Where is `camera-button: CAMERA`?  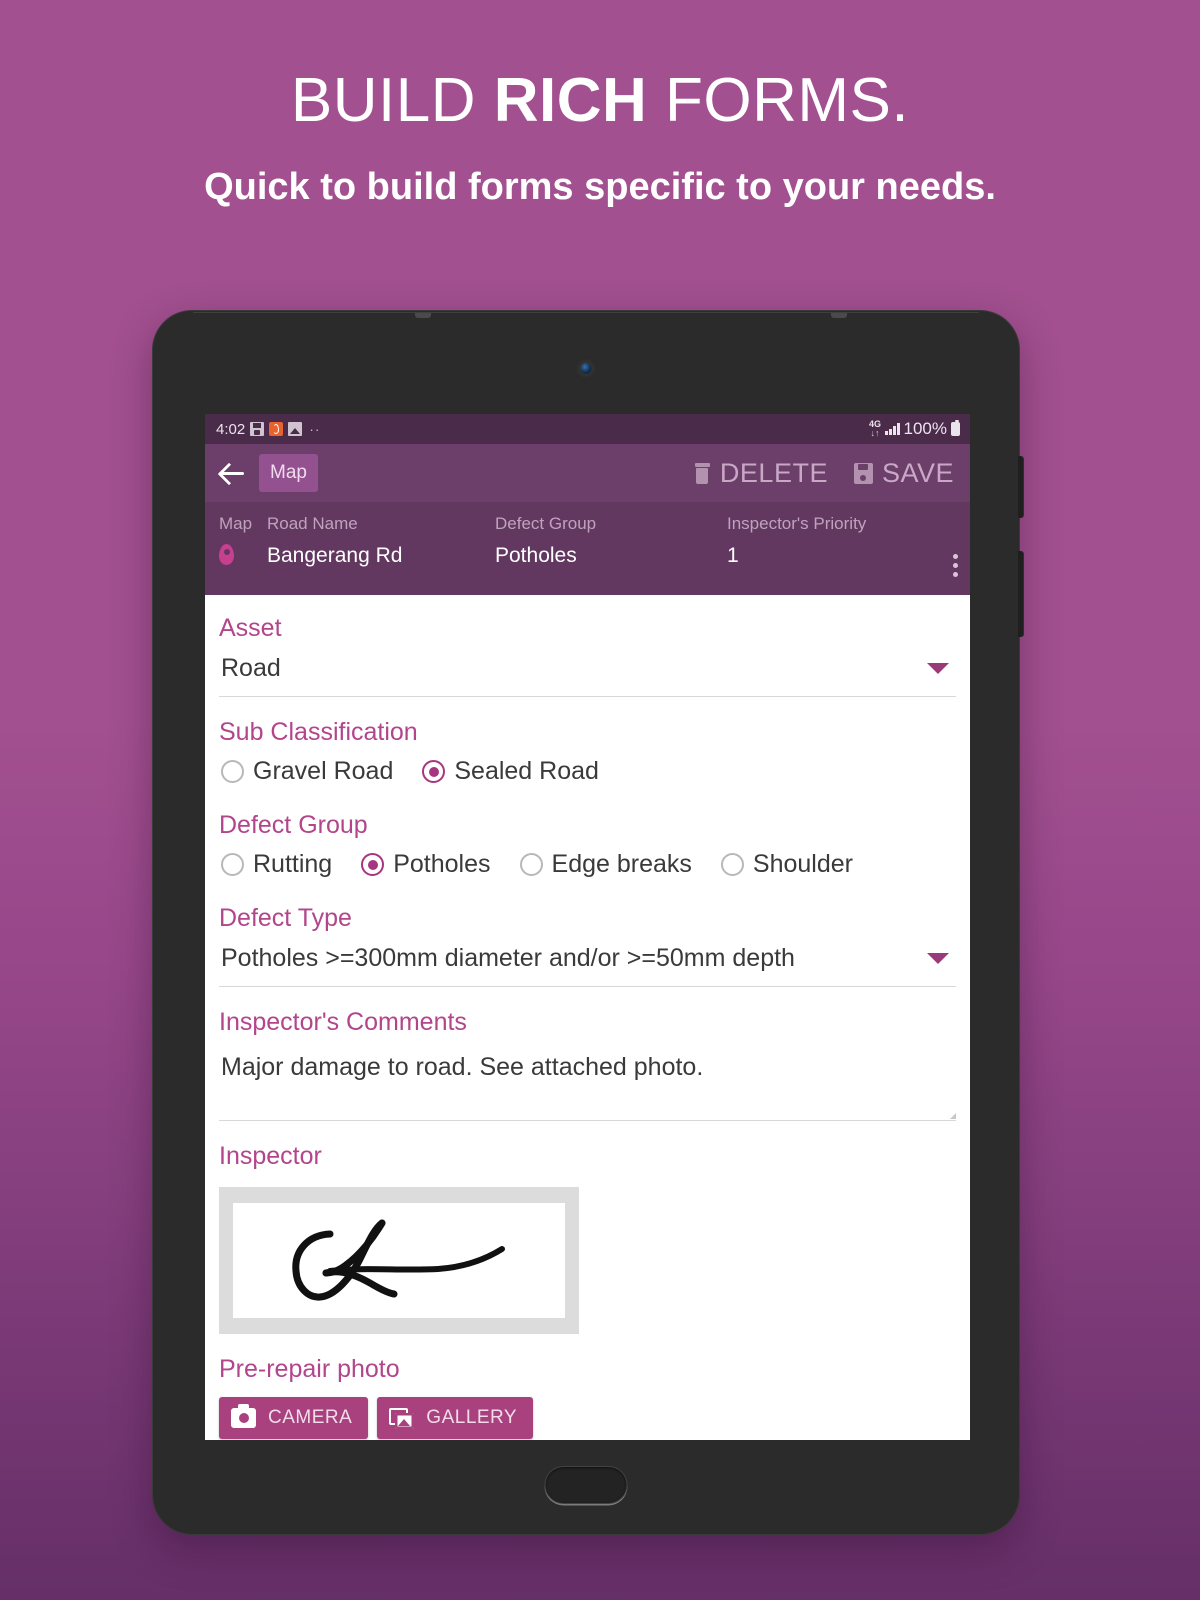 camera-button: CAMERA is located at coordinates (294, 1418).